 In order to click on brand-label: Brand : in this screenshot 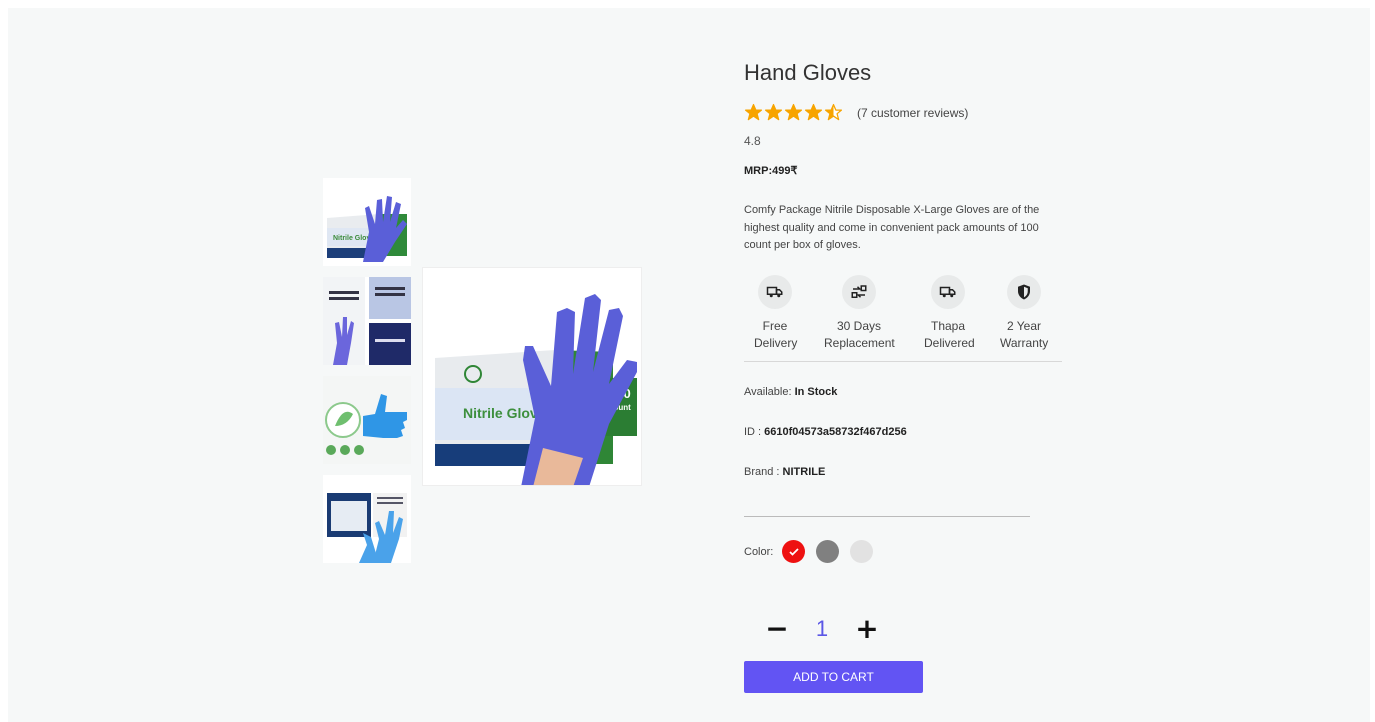, I will do `click(763, 472)`.